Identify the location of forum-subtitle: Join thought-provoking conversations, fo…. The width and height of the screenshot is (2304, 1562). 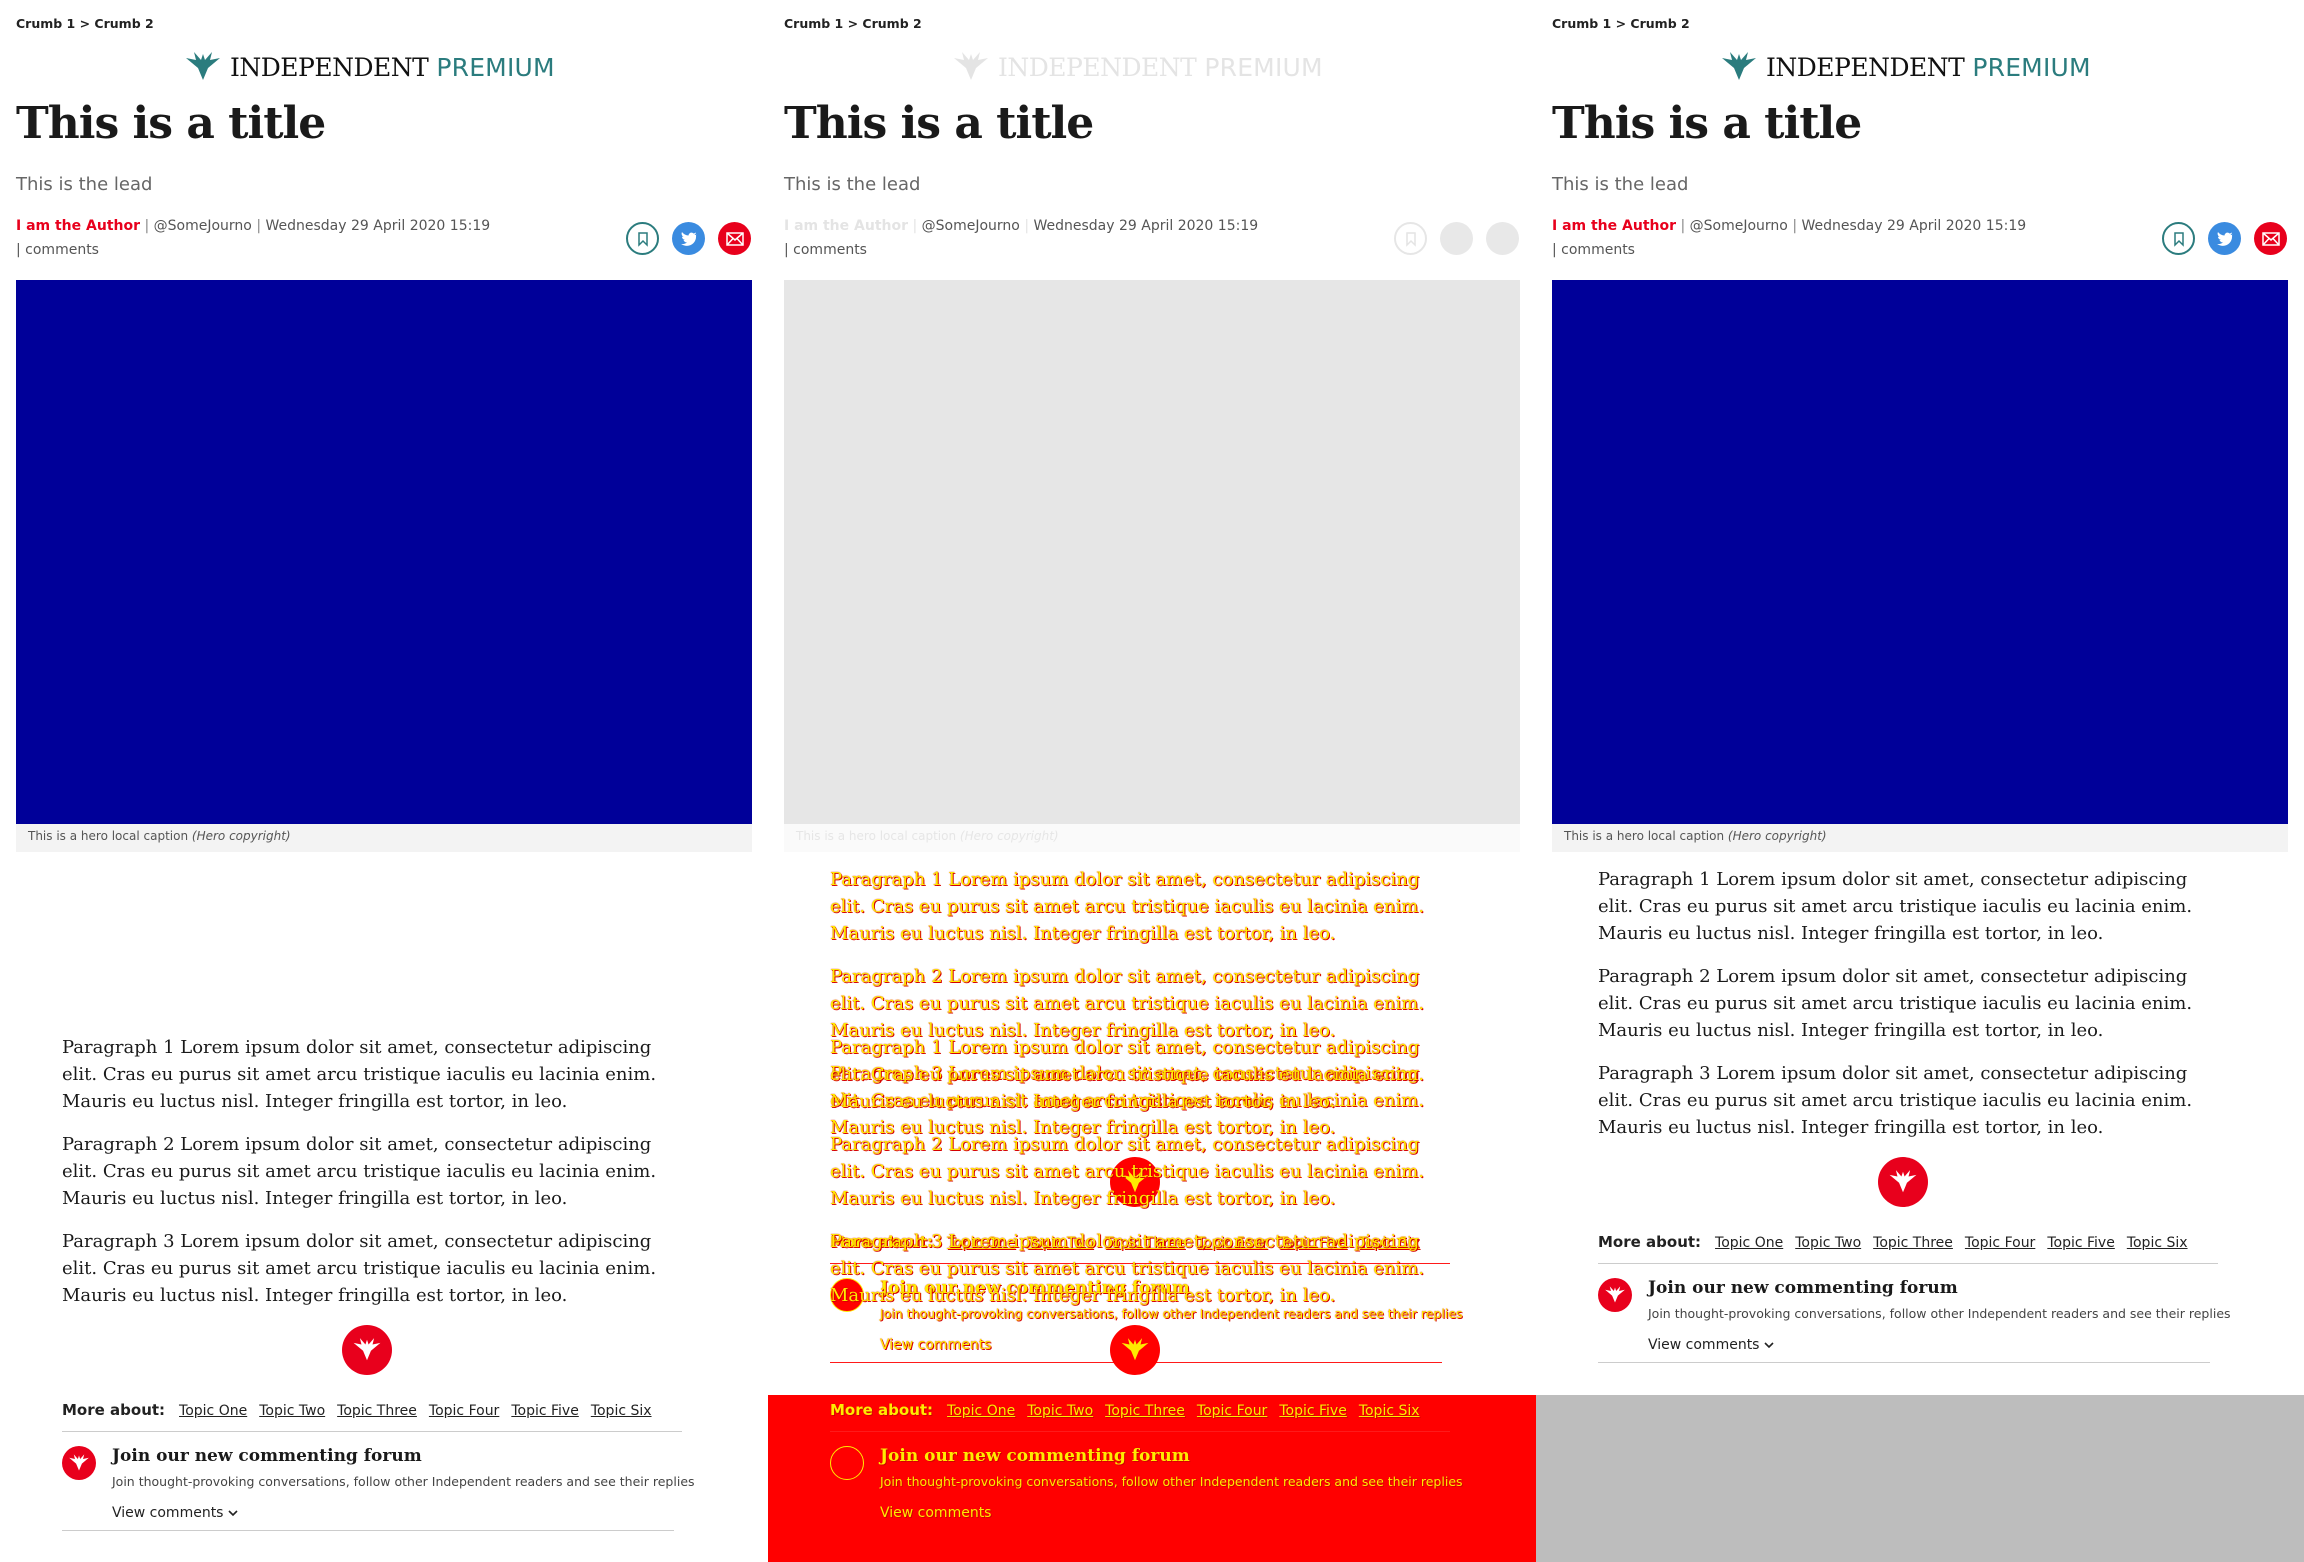
(403, 1481).